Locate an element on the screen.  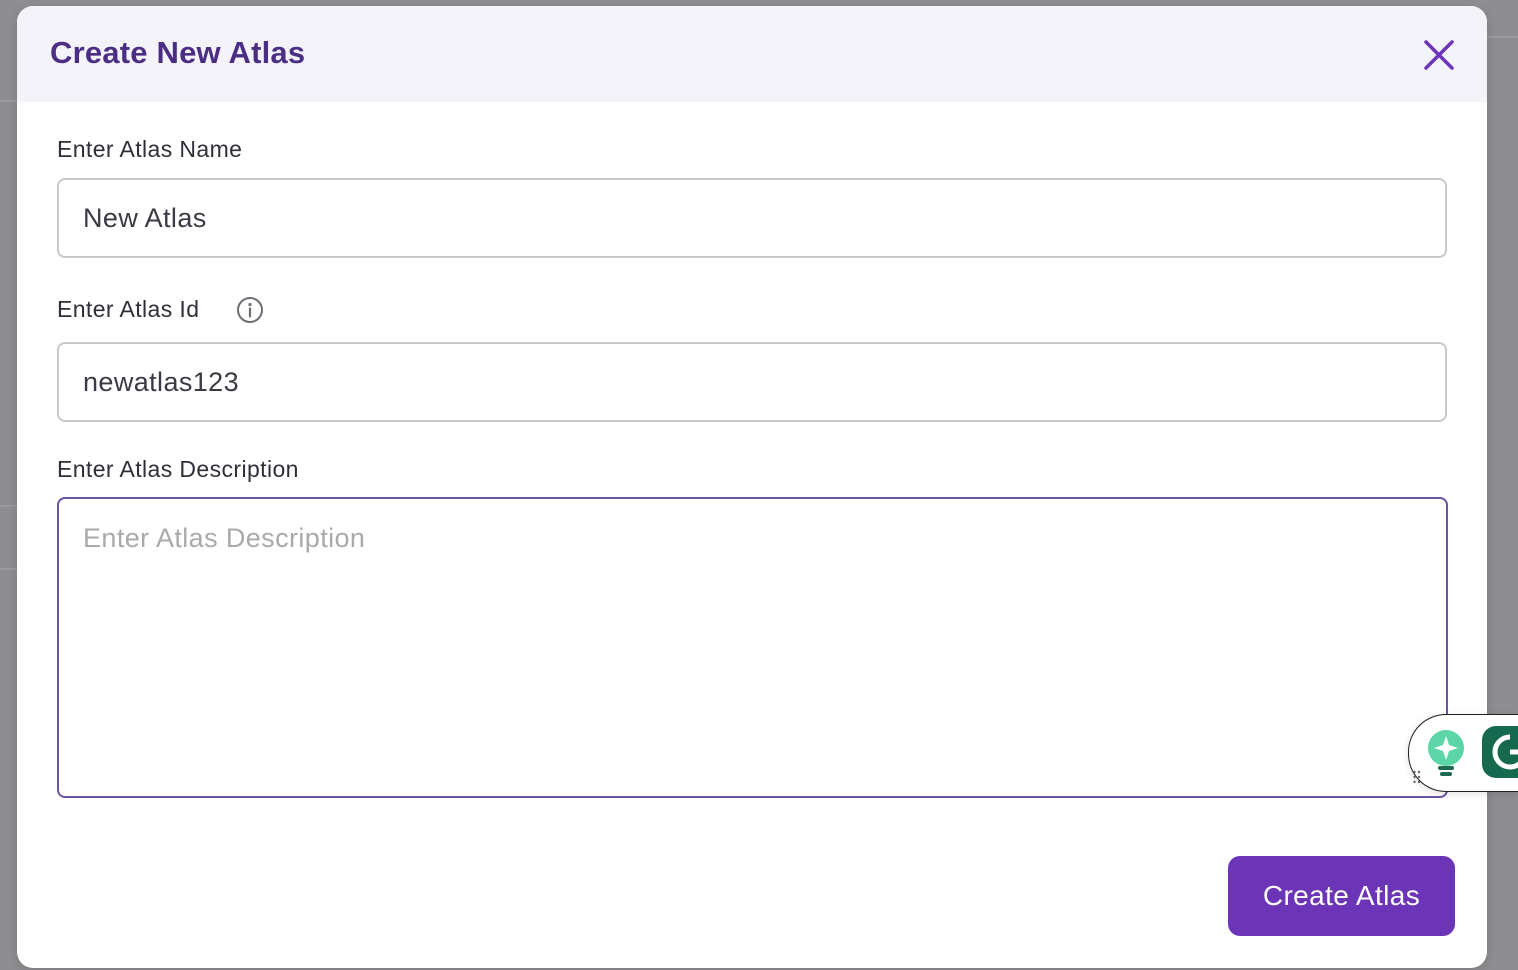
create-atlas-button: Create Atlas is located at coordinates (1341, 896).